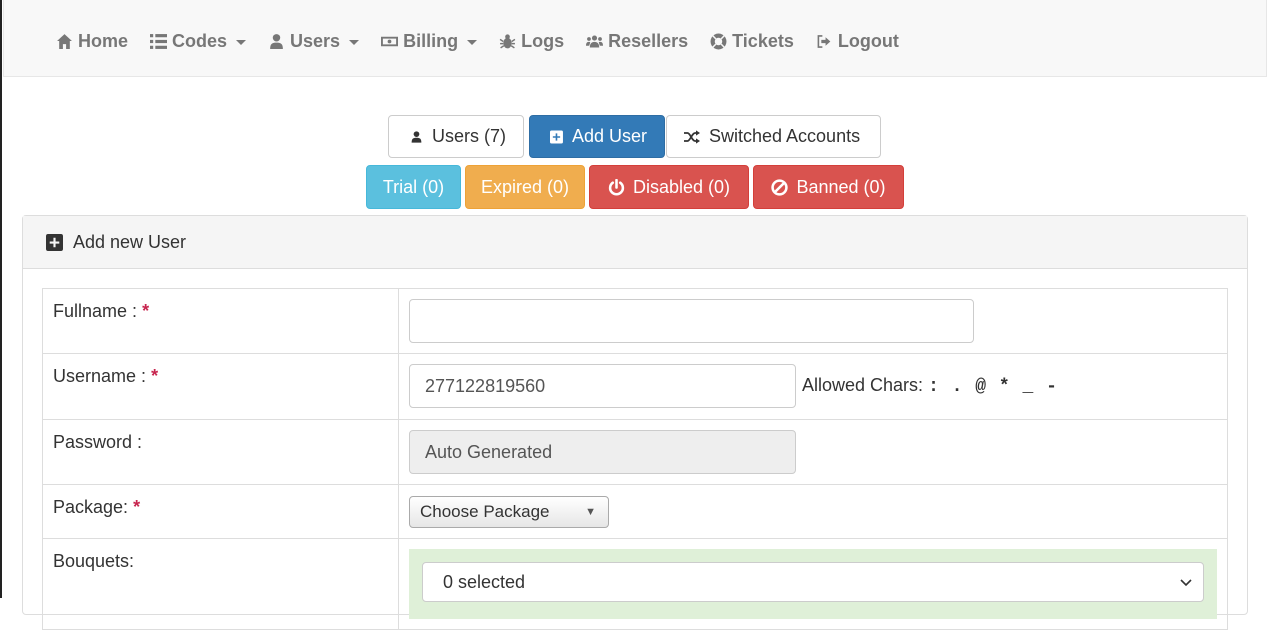  What do you see at coordinates (648, 41) in the screenshot?
I see `nav-resellers-label: Resellers` at bounding box center [648, 41].